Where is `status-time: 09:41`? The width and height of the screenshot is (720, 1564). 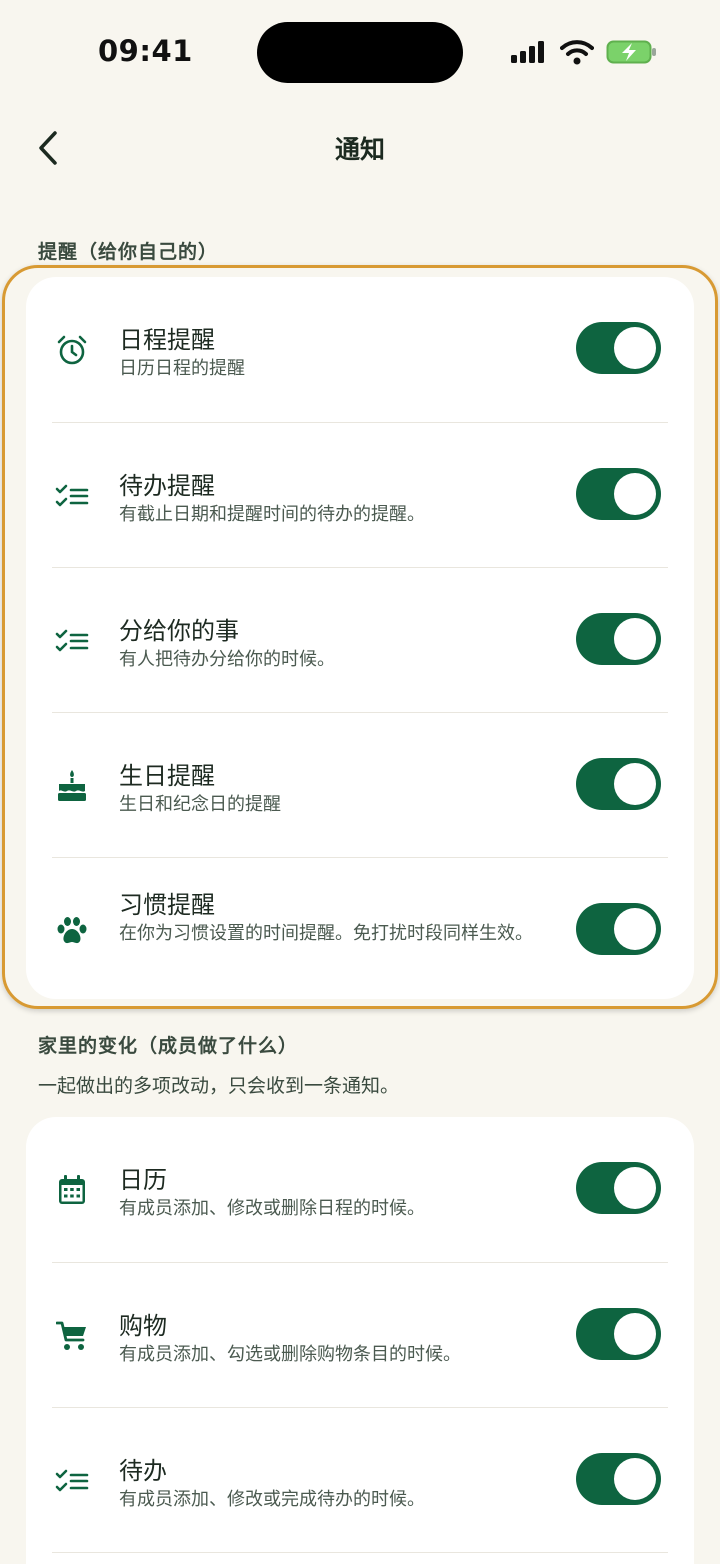 status-time: 09:41 is located at coordinates (145, 51).